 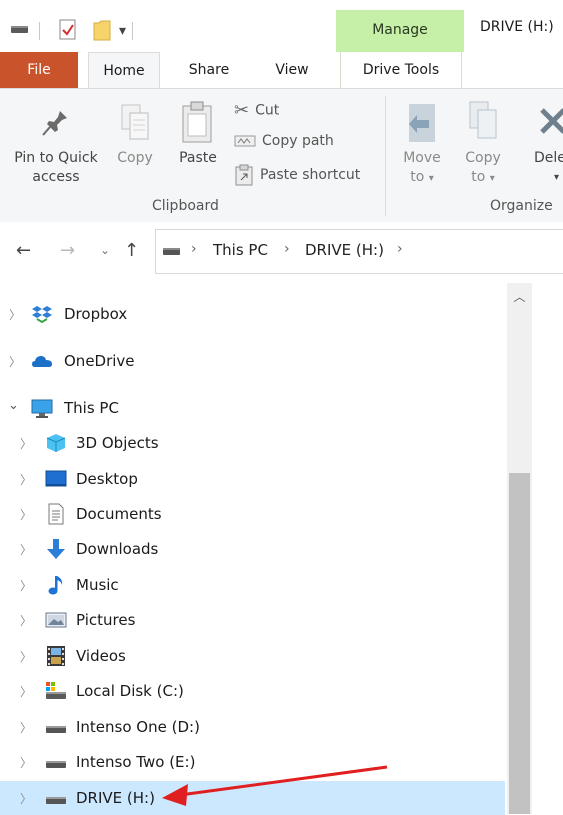 What do you see at coordinates (135, 158) in the screenshot?
I see `copy-label: Copy` at bounding box center [135, 158].